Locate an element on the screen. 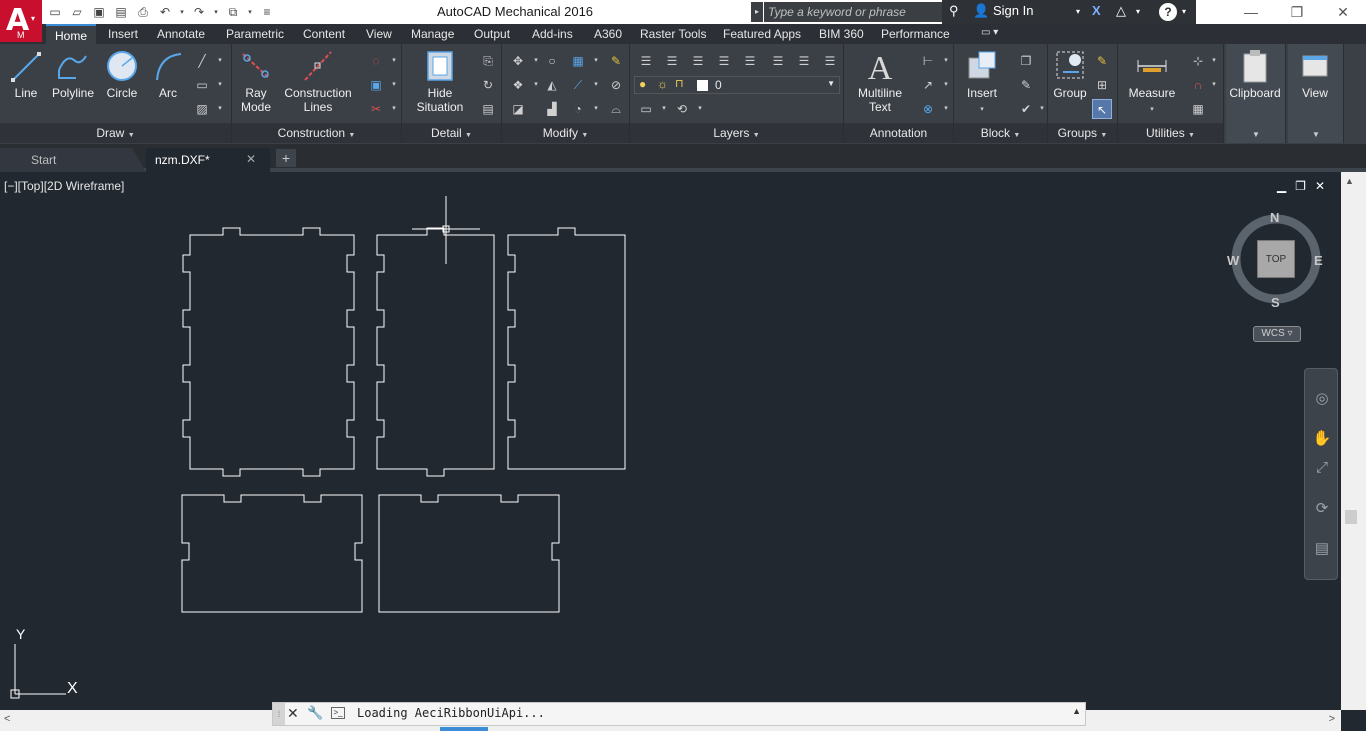 This screenshot has height=731, width=1366. new-tab-button: + is located at coordinates (286, 158).